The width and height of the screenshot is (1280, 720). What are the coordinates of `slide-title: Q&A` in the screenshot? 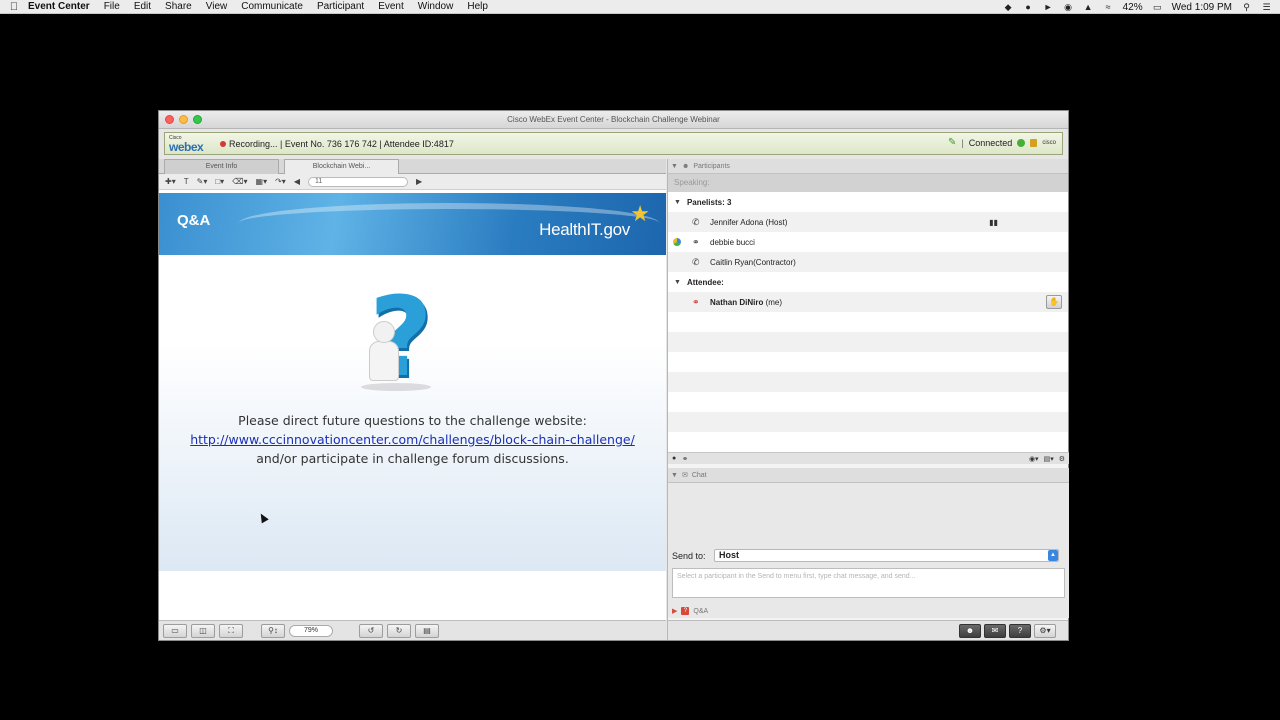 It's located at (194, 220).